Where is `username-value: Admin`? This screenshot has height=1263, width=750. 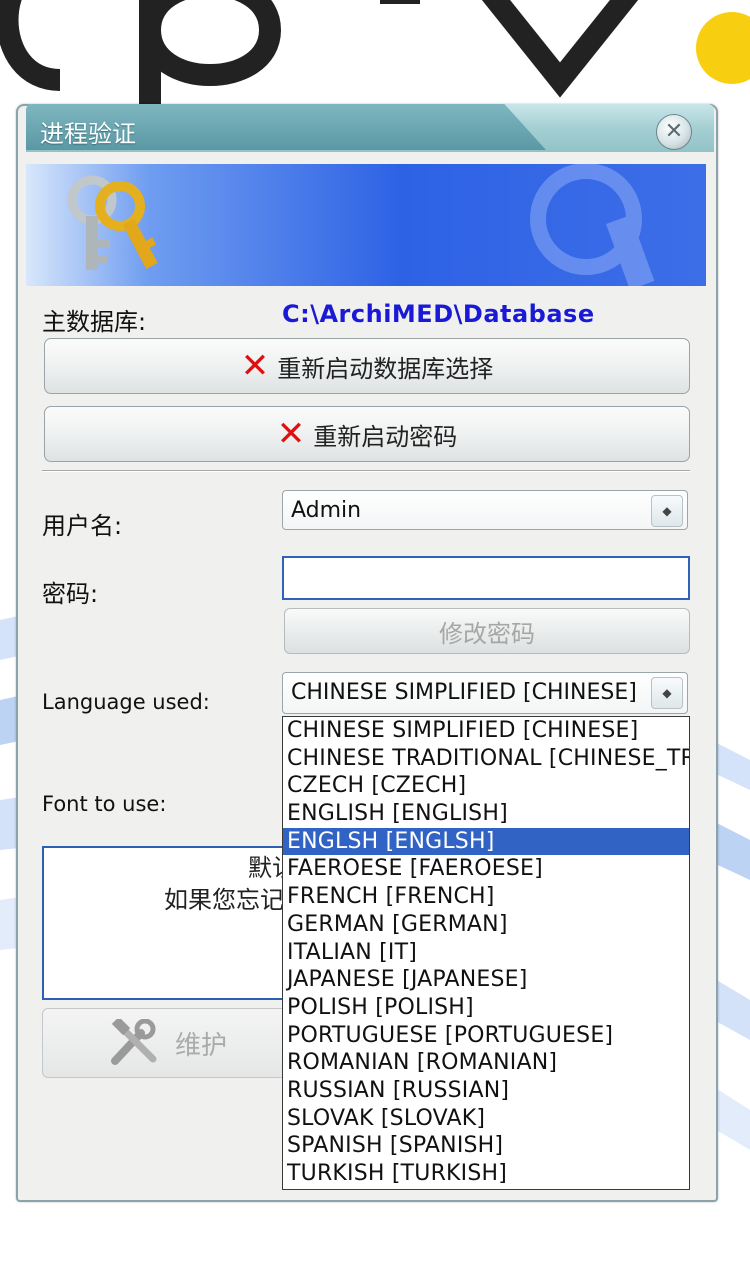 username-value: Admin is located at coordinates (326, 510).